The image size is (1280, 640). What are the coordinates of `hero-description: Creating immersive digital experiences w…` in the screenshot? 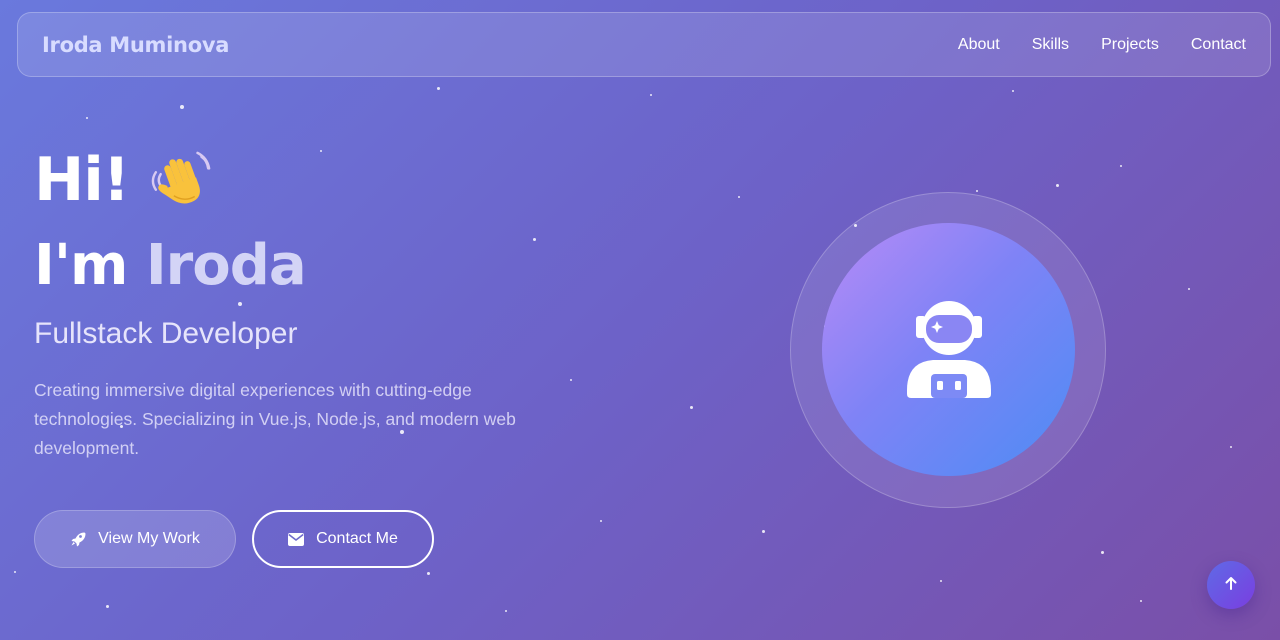 It's located at (275, 419).